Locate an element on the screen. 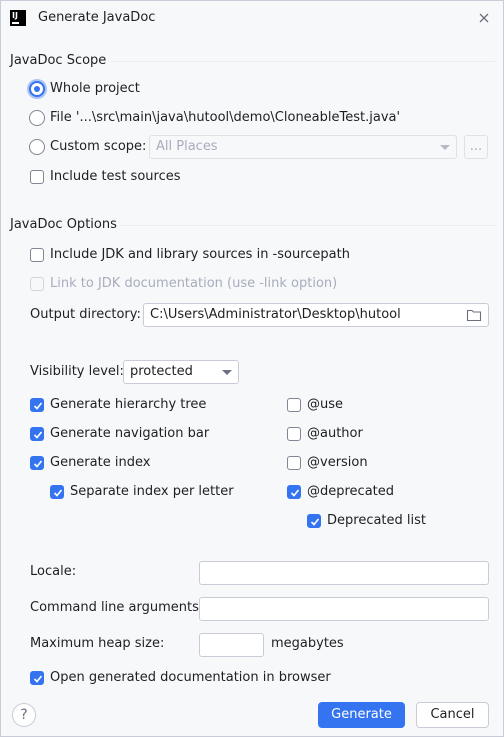  use-label: @use is located at coordinates (325, 404).